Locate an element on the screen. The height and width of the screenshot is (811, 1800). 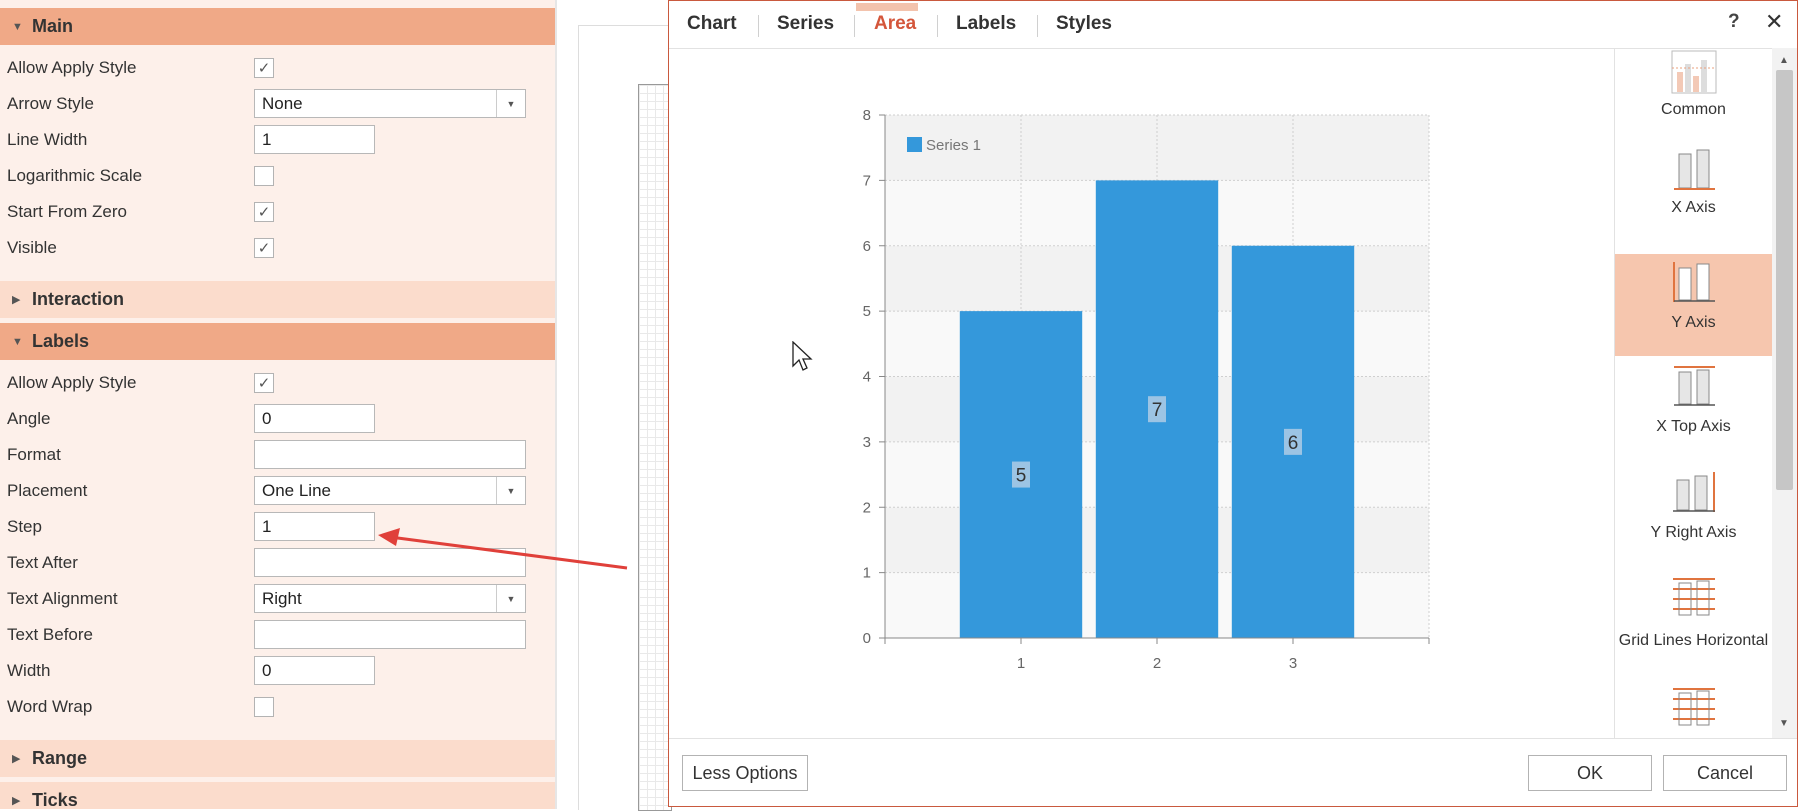
dialog-footer: Less Options OK Cancel is located at coordinates (1233, 773).